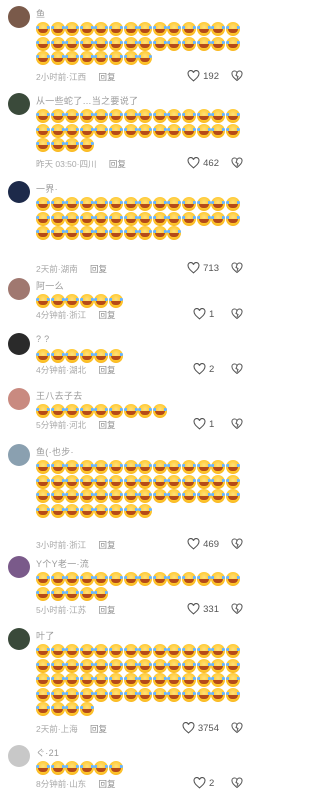  I want to click on like-count: 469, so click(211, 544).